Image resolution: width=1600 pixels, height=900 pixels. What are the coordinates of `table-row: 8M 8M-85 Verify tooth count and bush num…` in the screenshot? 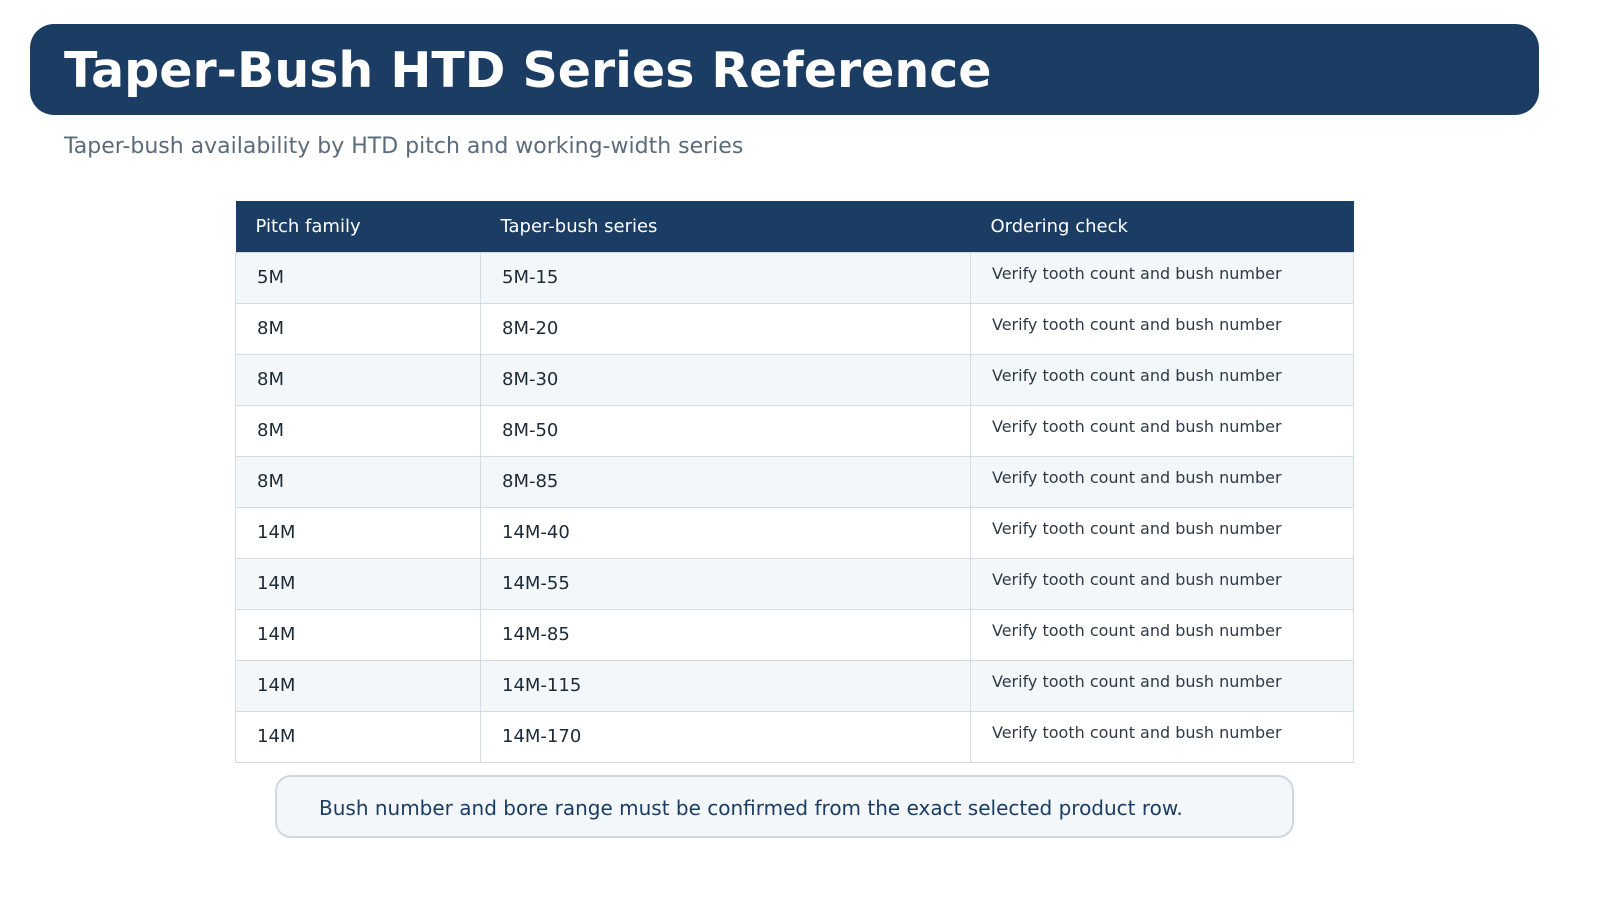 It's located at (794, 481).